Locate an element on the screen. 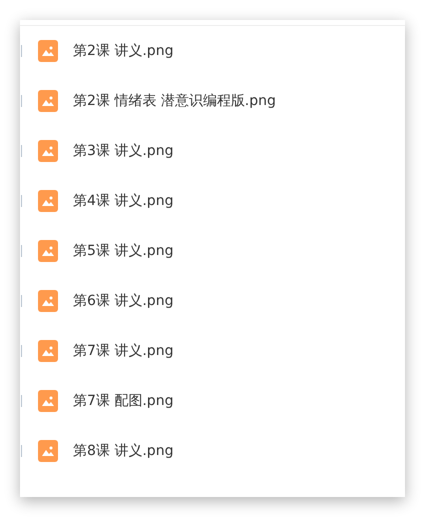 The width and height of the screenshot is (425, 518). file-name: 第4课 讲义.png is located at coordinates (123, 201).